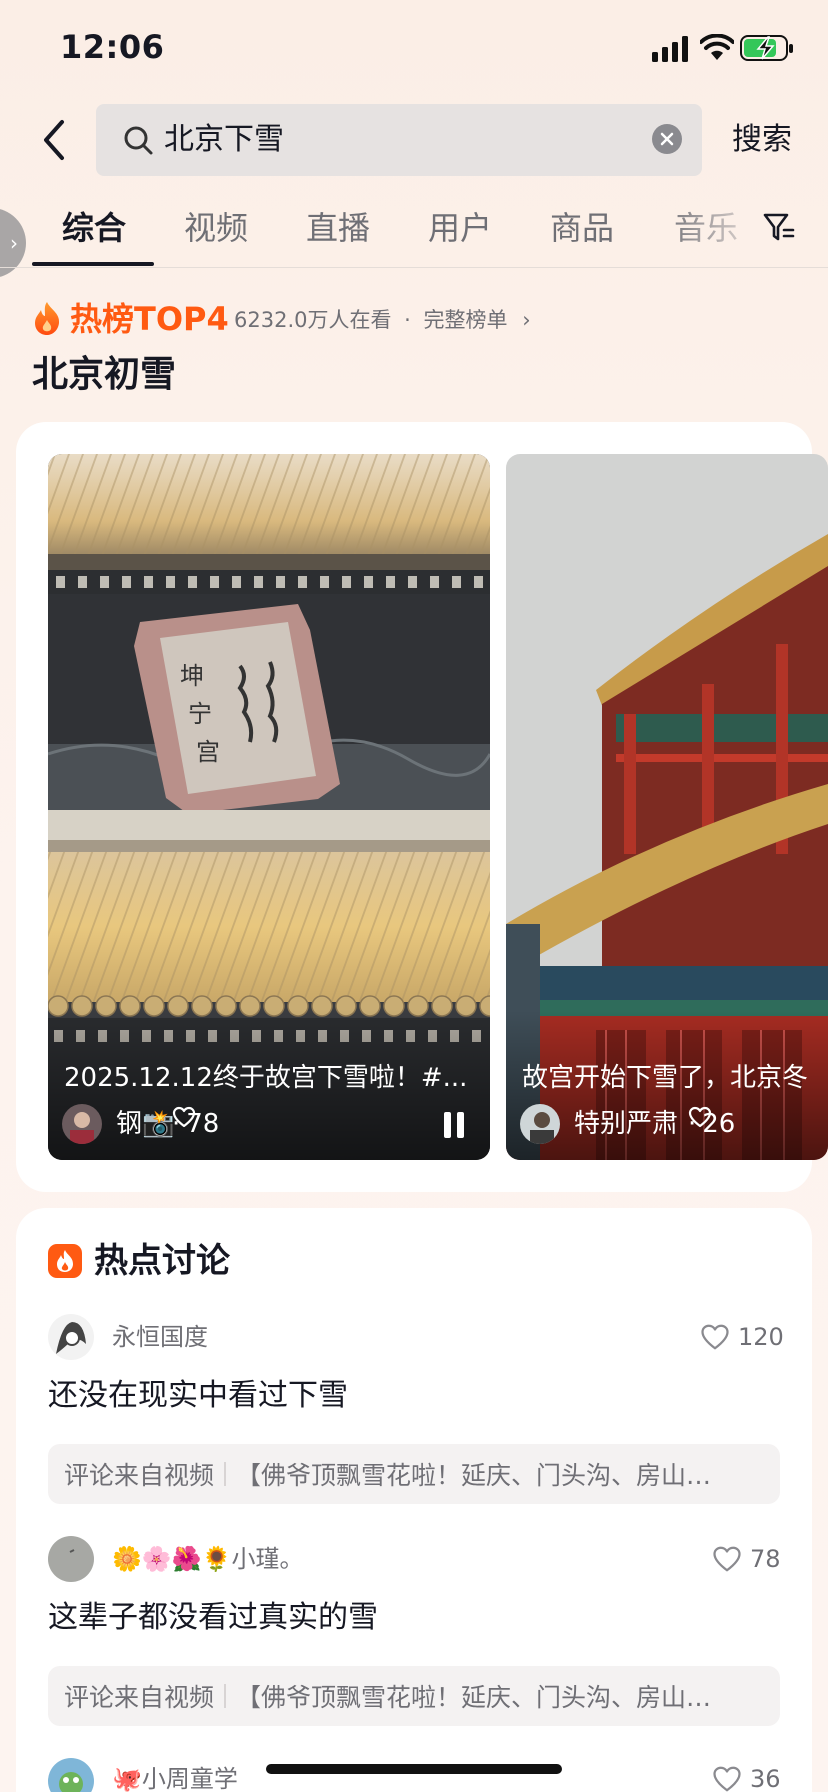  I want to click on comment-like-button: 120, so click(742, 1337).